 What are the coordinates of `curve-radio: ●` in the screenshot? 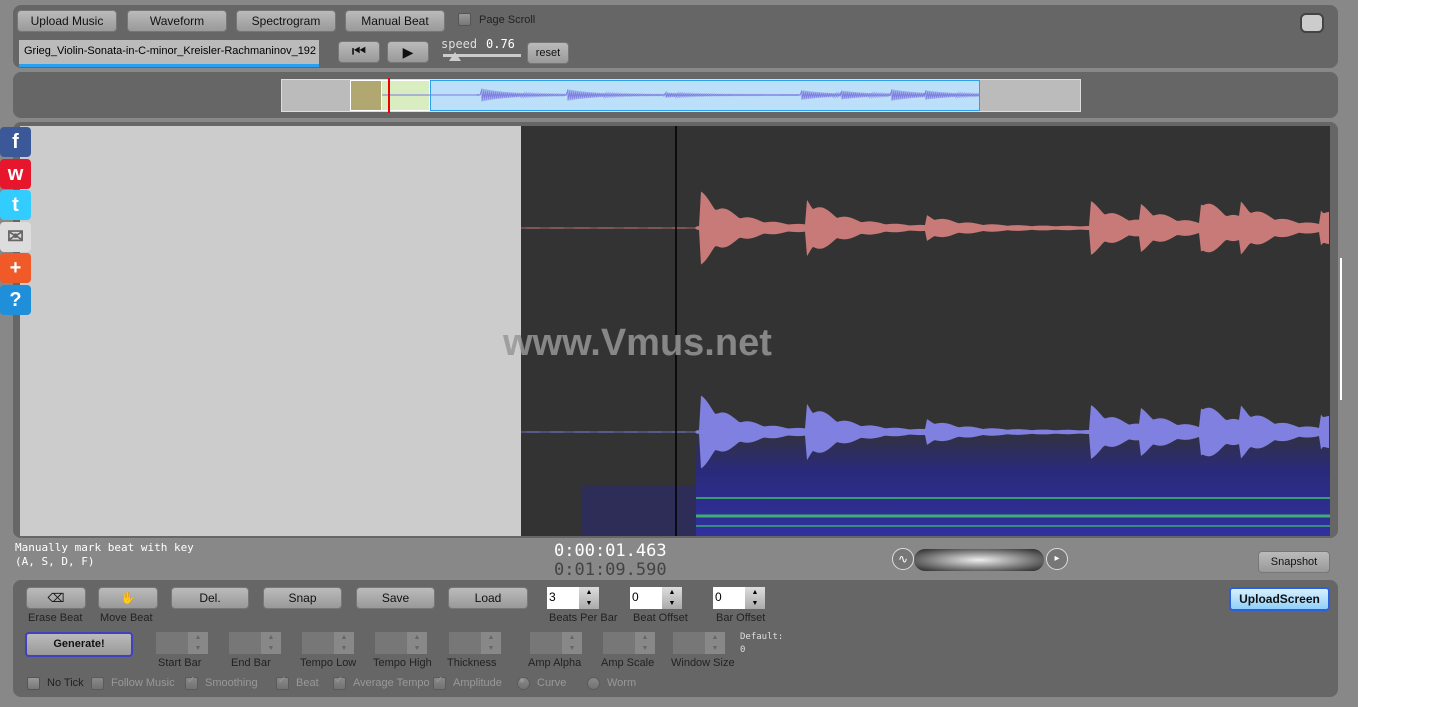 It's located at (523, 682).